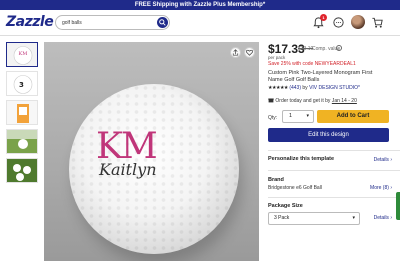  I want to click on personalize-section-title: Personalize this template, so click(301, 159).